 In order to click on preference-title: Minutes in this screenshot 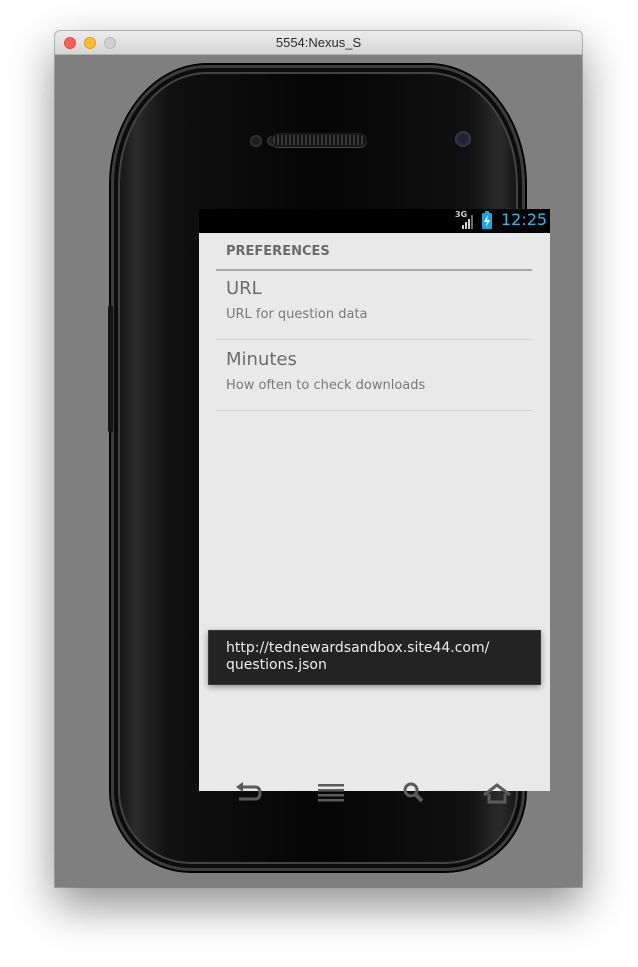, I will do `click(261, 359)`.